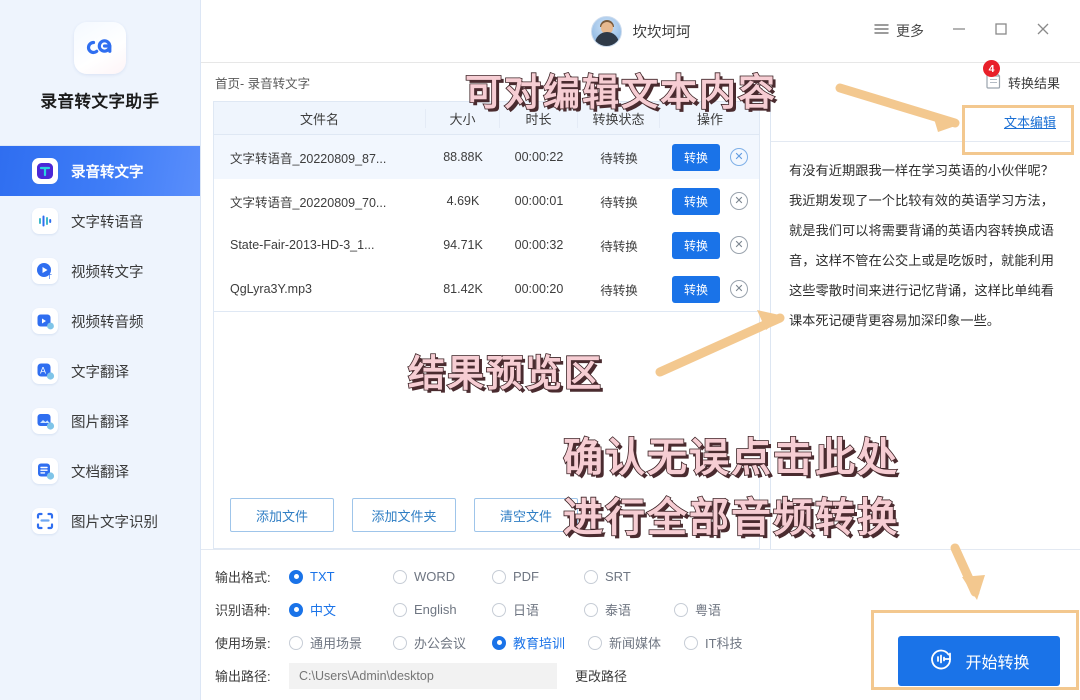  What do you see at coordinates (540, 642) in the screenshot?
I see `radio-scene-education: 教育培训` at bounding box center [540, 642].